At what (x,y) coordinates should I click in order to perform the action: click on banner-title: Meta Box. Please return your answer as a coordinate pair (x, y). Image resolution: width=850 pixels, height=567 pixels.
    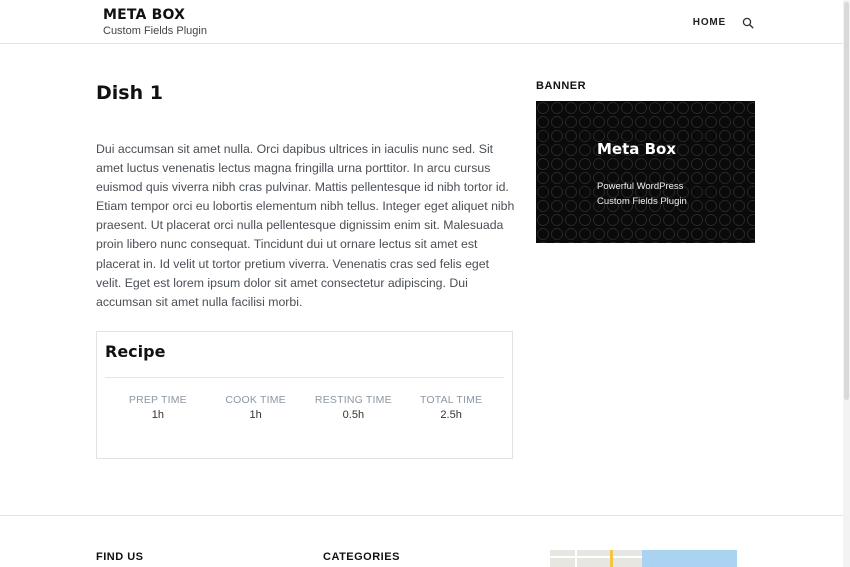
    Looking at the image, I should click on (637, 149).